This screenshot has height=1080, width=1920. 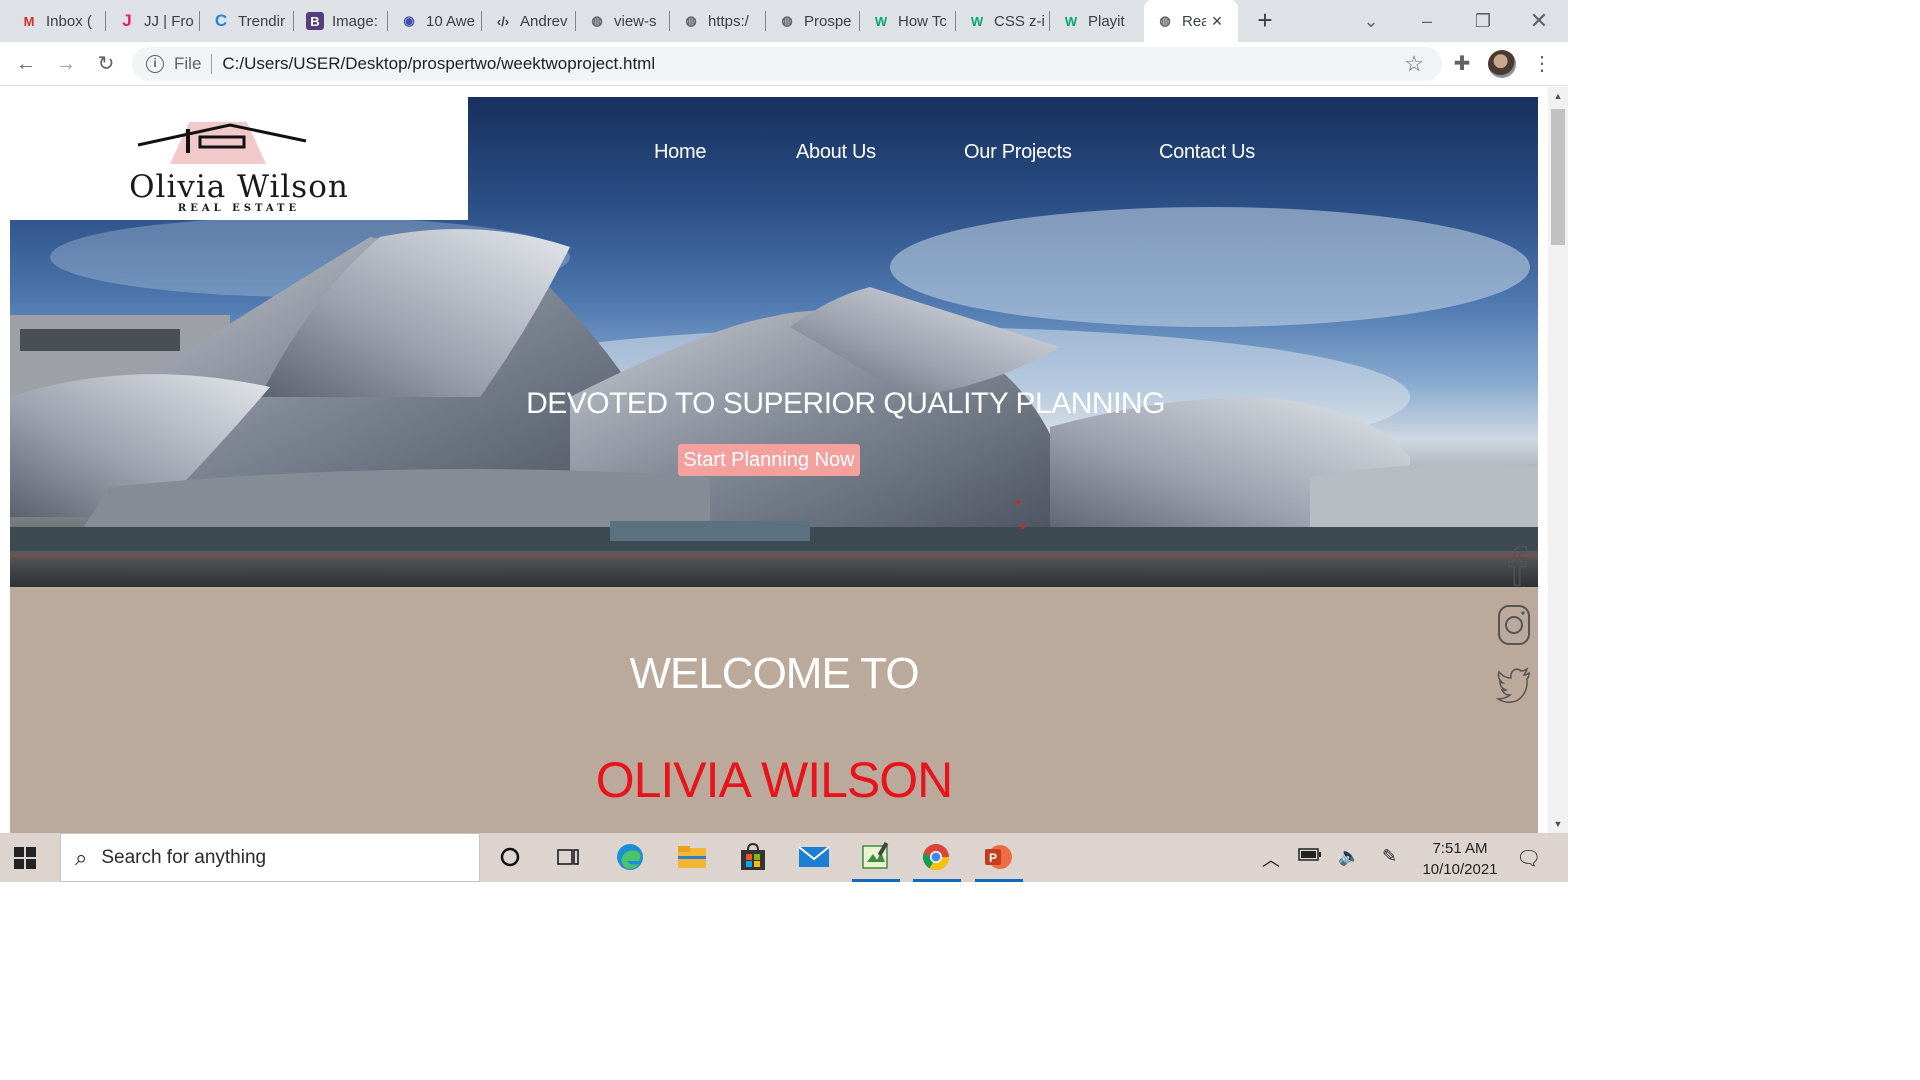 I want to click on site-info-icon: i, so click(x=155, y=64).